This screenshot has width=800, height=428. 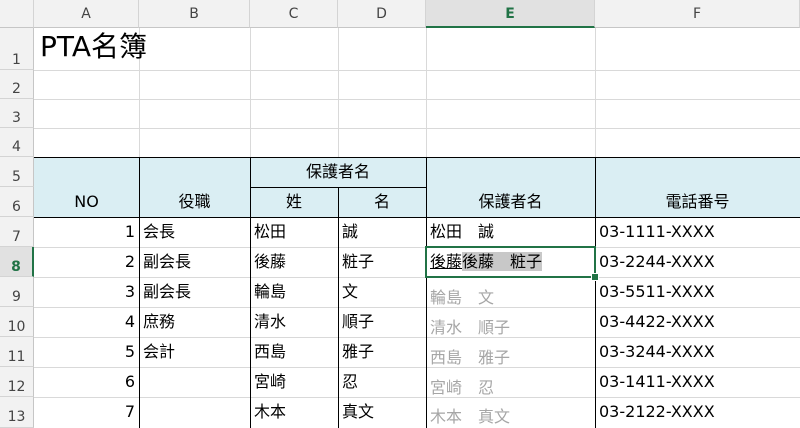 What do you see at coordinates (358, 322) in the screenshot?
I see `cell-first-name: 順子` at bounding box center [358, 322].